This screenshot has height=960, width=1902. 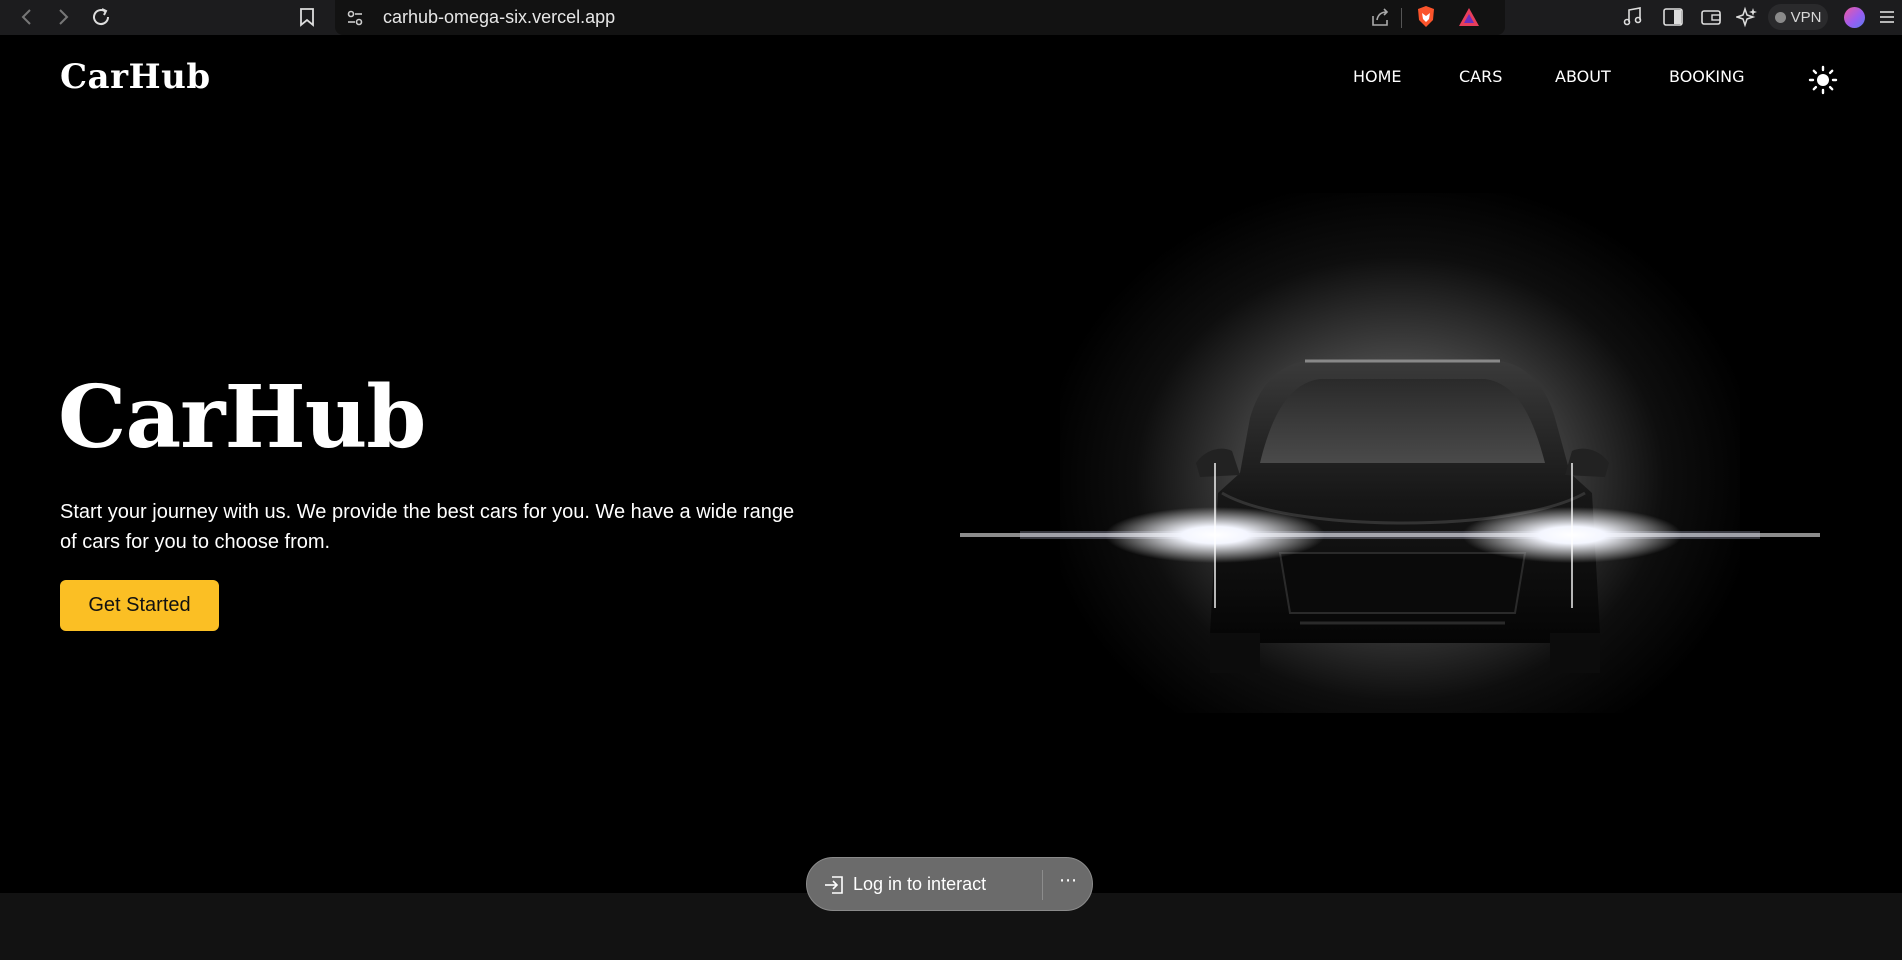 What do you see at coordinates (1780, 17) in the screenshot?
I see `vpn-status-icon` at bounding box center [1780, 17].